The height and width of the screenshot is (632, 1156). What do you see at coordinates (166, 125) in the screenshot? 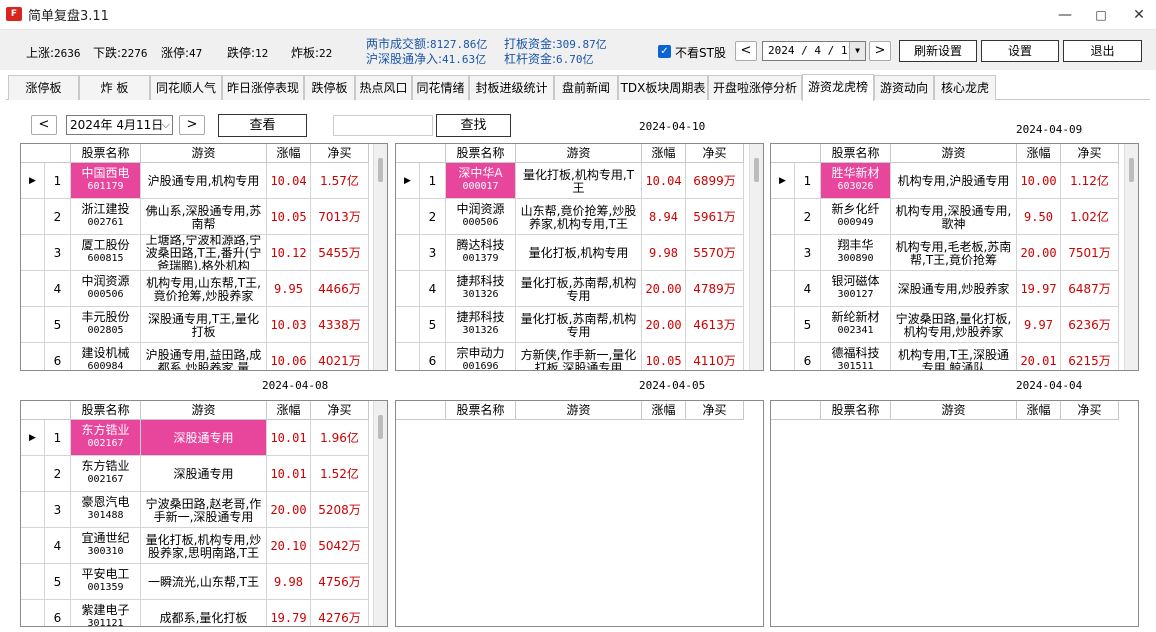
I see `chevron-down-icon: ⌵` at bounding box center [166, 125].